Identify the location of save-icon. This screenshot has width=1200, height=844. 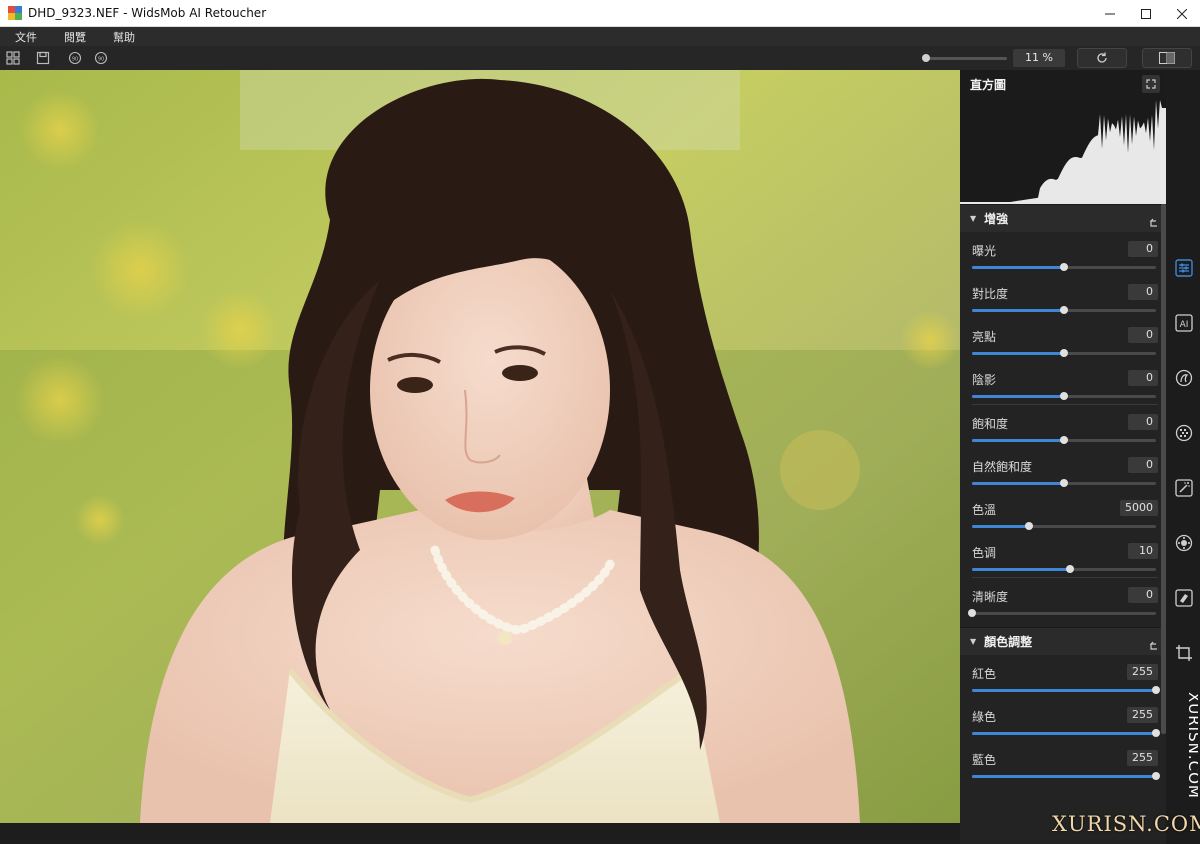
(43, 58).